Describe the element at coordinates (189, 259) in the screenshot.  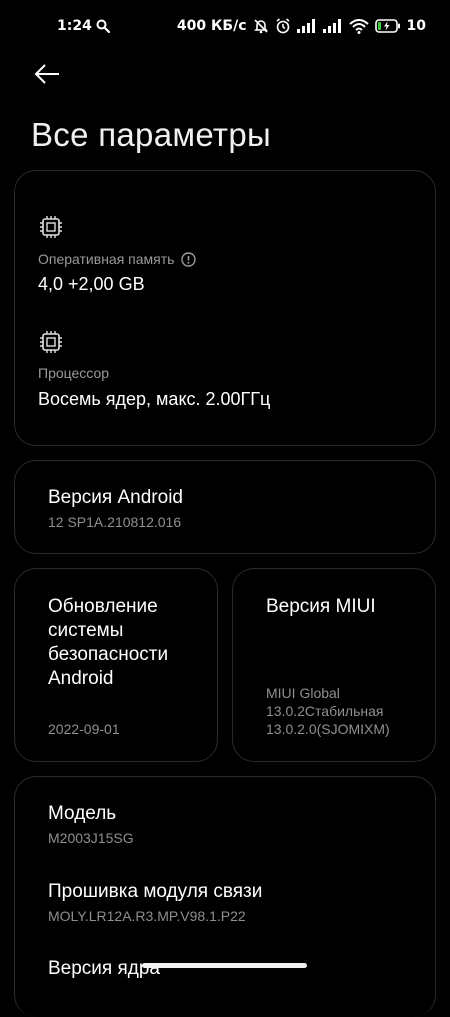
I see `info-icon` at that location.